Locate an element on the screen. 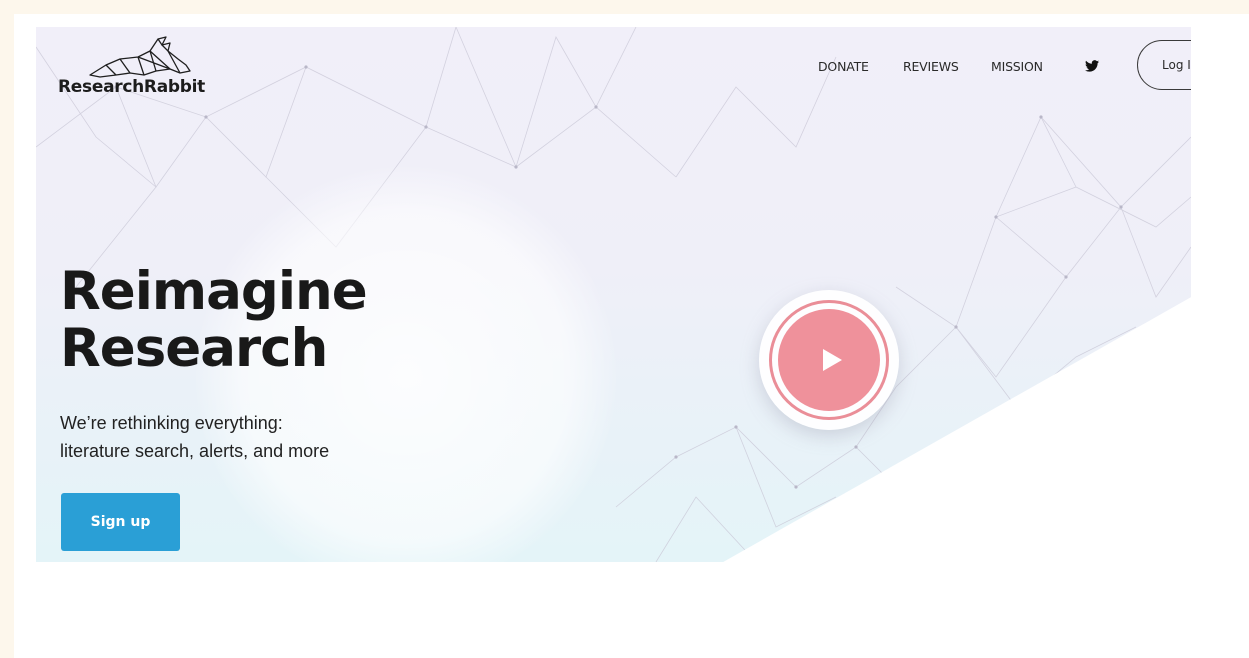  signup-button: Sign up is located at coordinates (120, 522).